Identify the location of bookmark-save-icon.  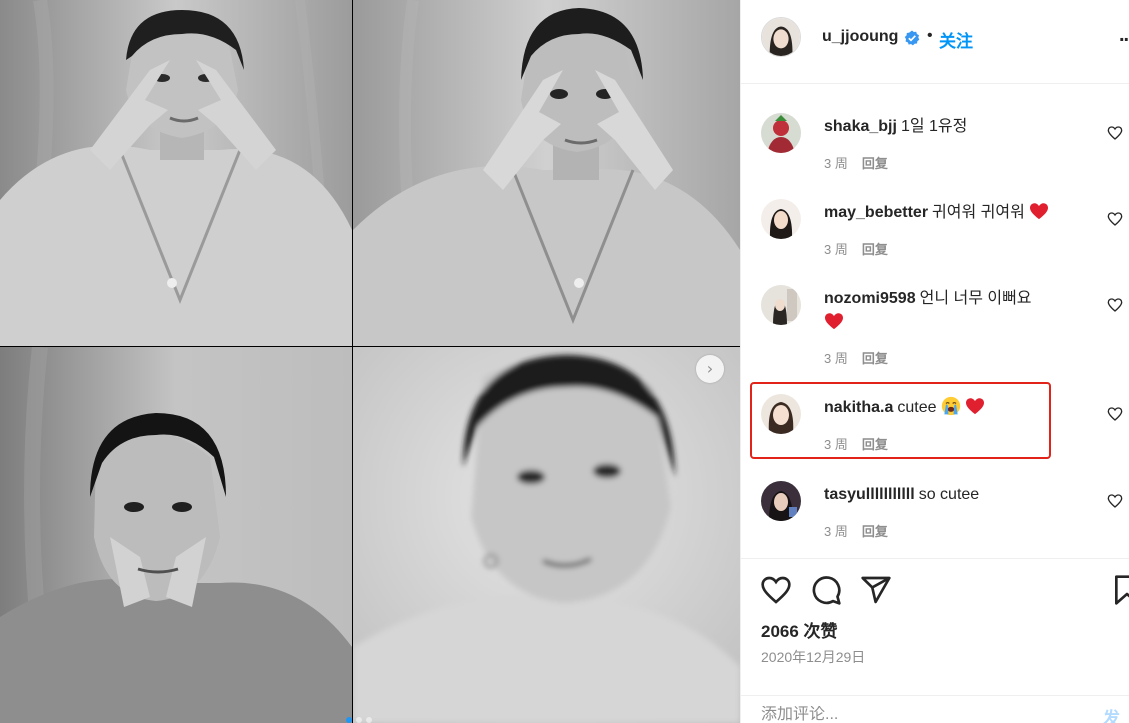
(1120, 590).